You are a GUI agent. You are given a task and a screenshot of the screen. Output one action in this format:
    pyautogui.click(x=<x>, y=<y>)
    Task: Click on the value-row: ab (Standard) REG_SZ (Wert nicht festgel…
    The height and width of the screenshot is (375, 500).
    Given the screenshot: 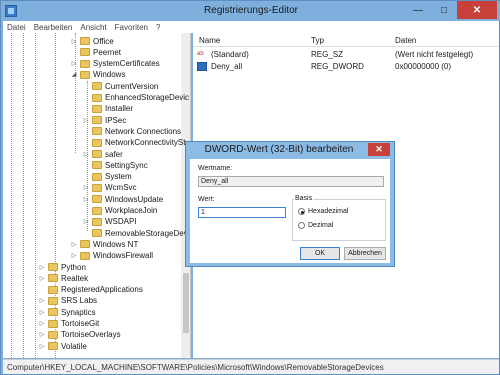 What is the action you would take?
    pyautogui.click(x=346, y=55)
    